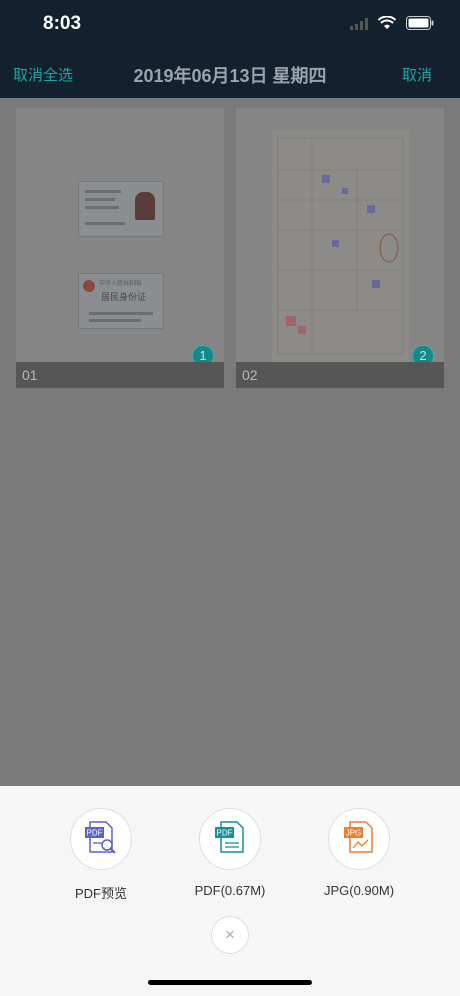  I want to click on document-card-01: 中华人民共和国 居民身份证 1 01, so click(120, 248).